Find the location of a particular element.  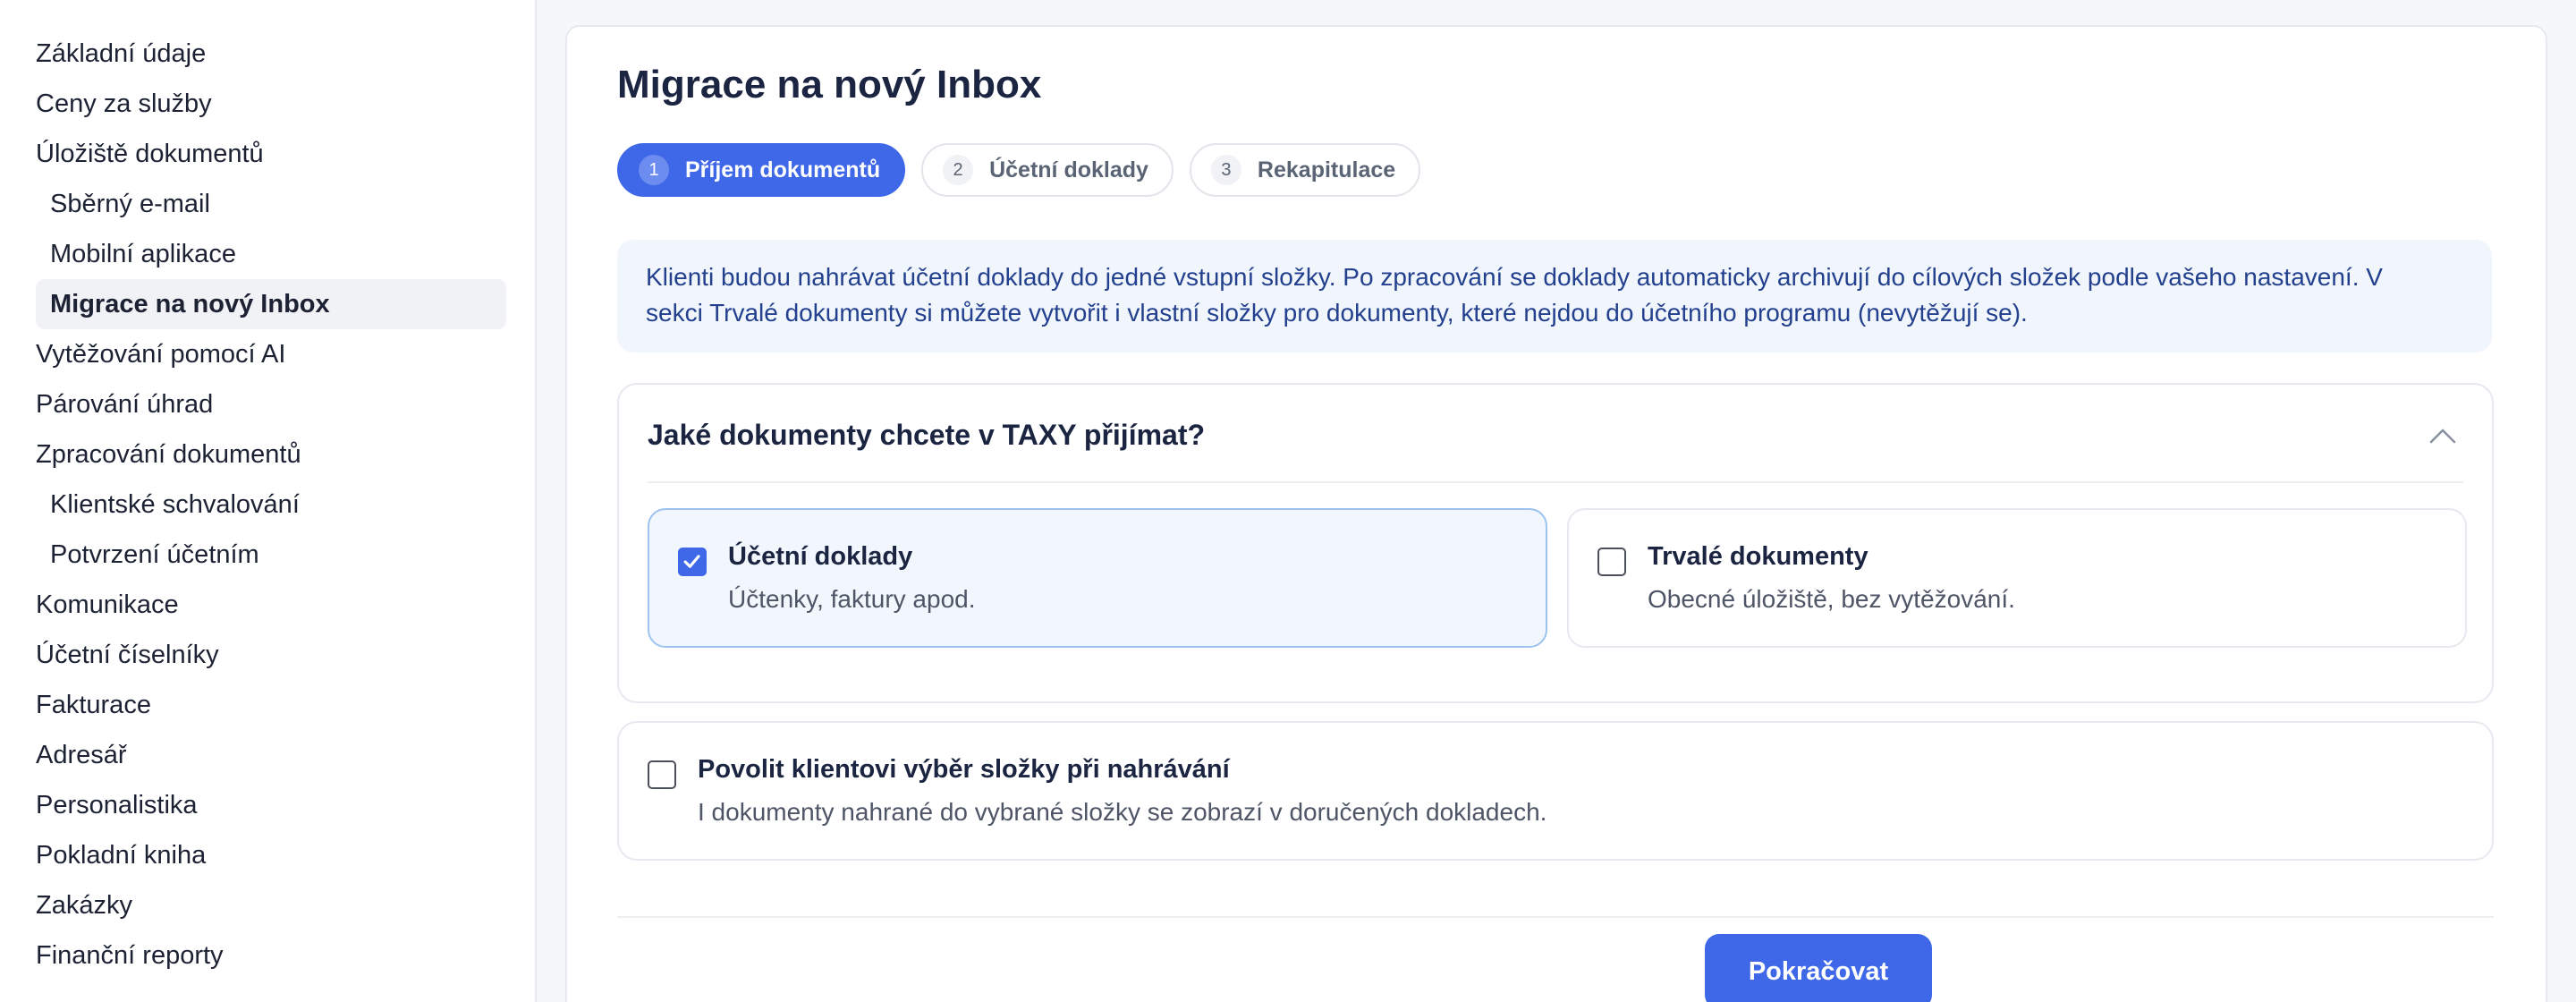

sidebar-item-adresar: Adresář is located at coordinates (271, 755).